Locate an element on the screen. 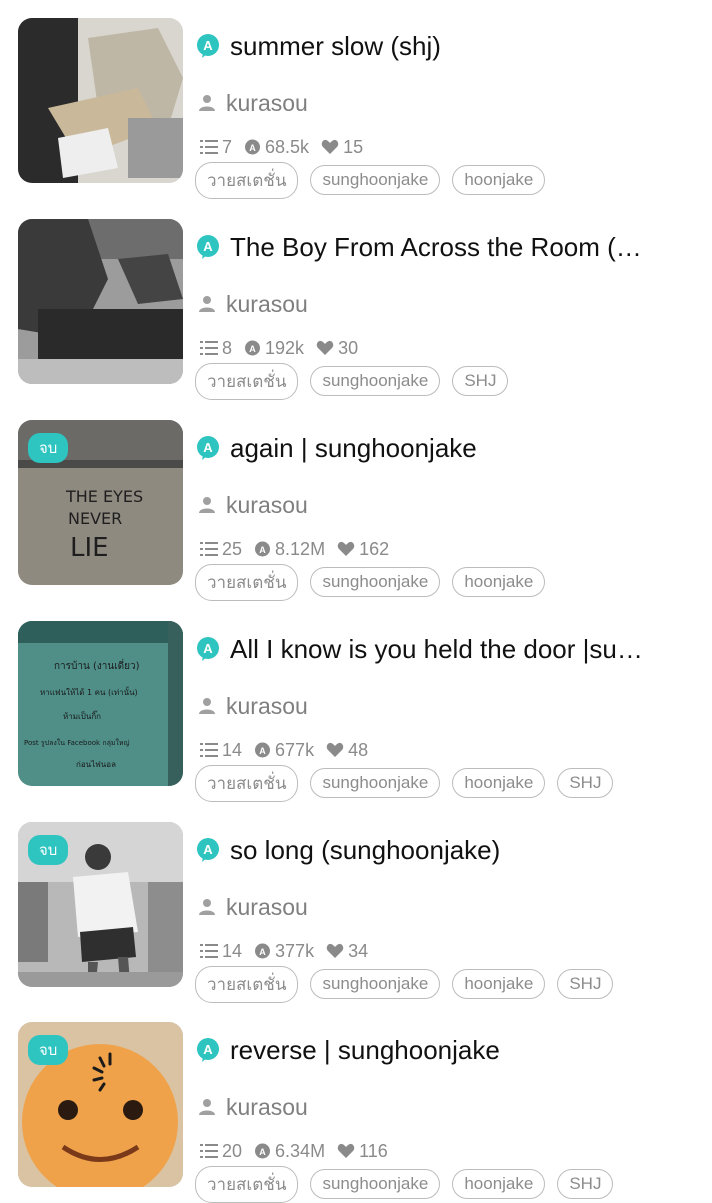 This screenshot has width=712, height=1203. votes-count: 162 is located at coordinates (374, 548).